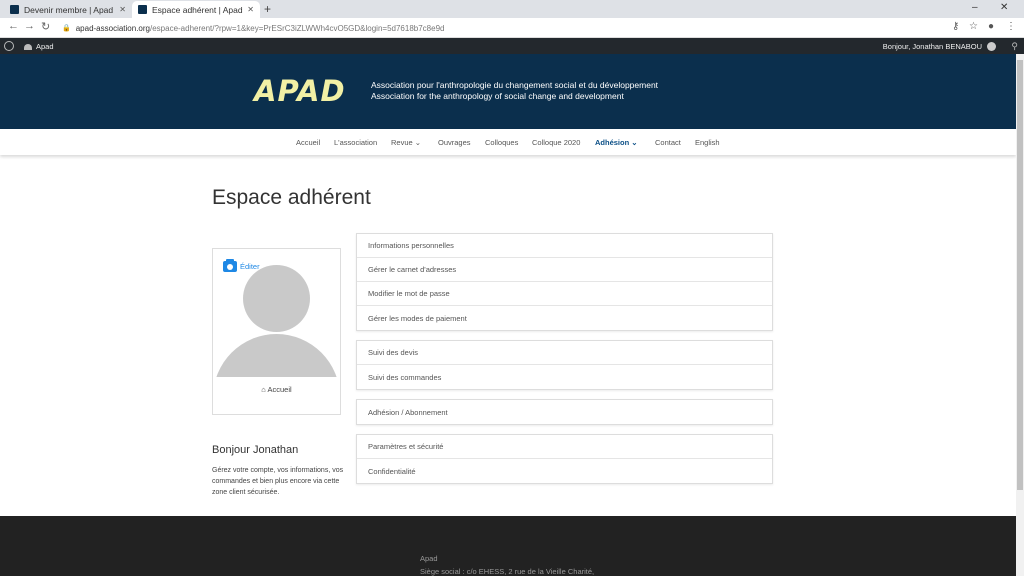  What do you see at coordinates (291, 197) in the screenshot?
I see `page-title: Espace adhérent` at bounding box center [291, 197].